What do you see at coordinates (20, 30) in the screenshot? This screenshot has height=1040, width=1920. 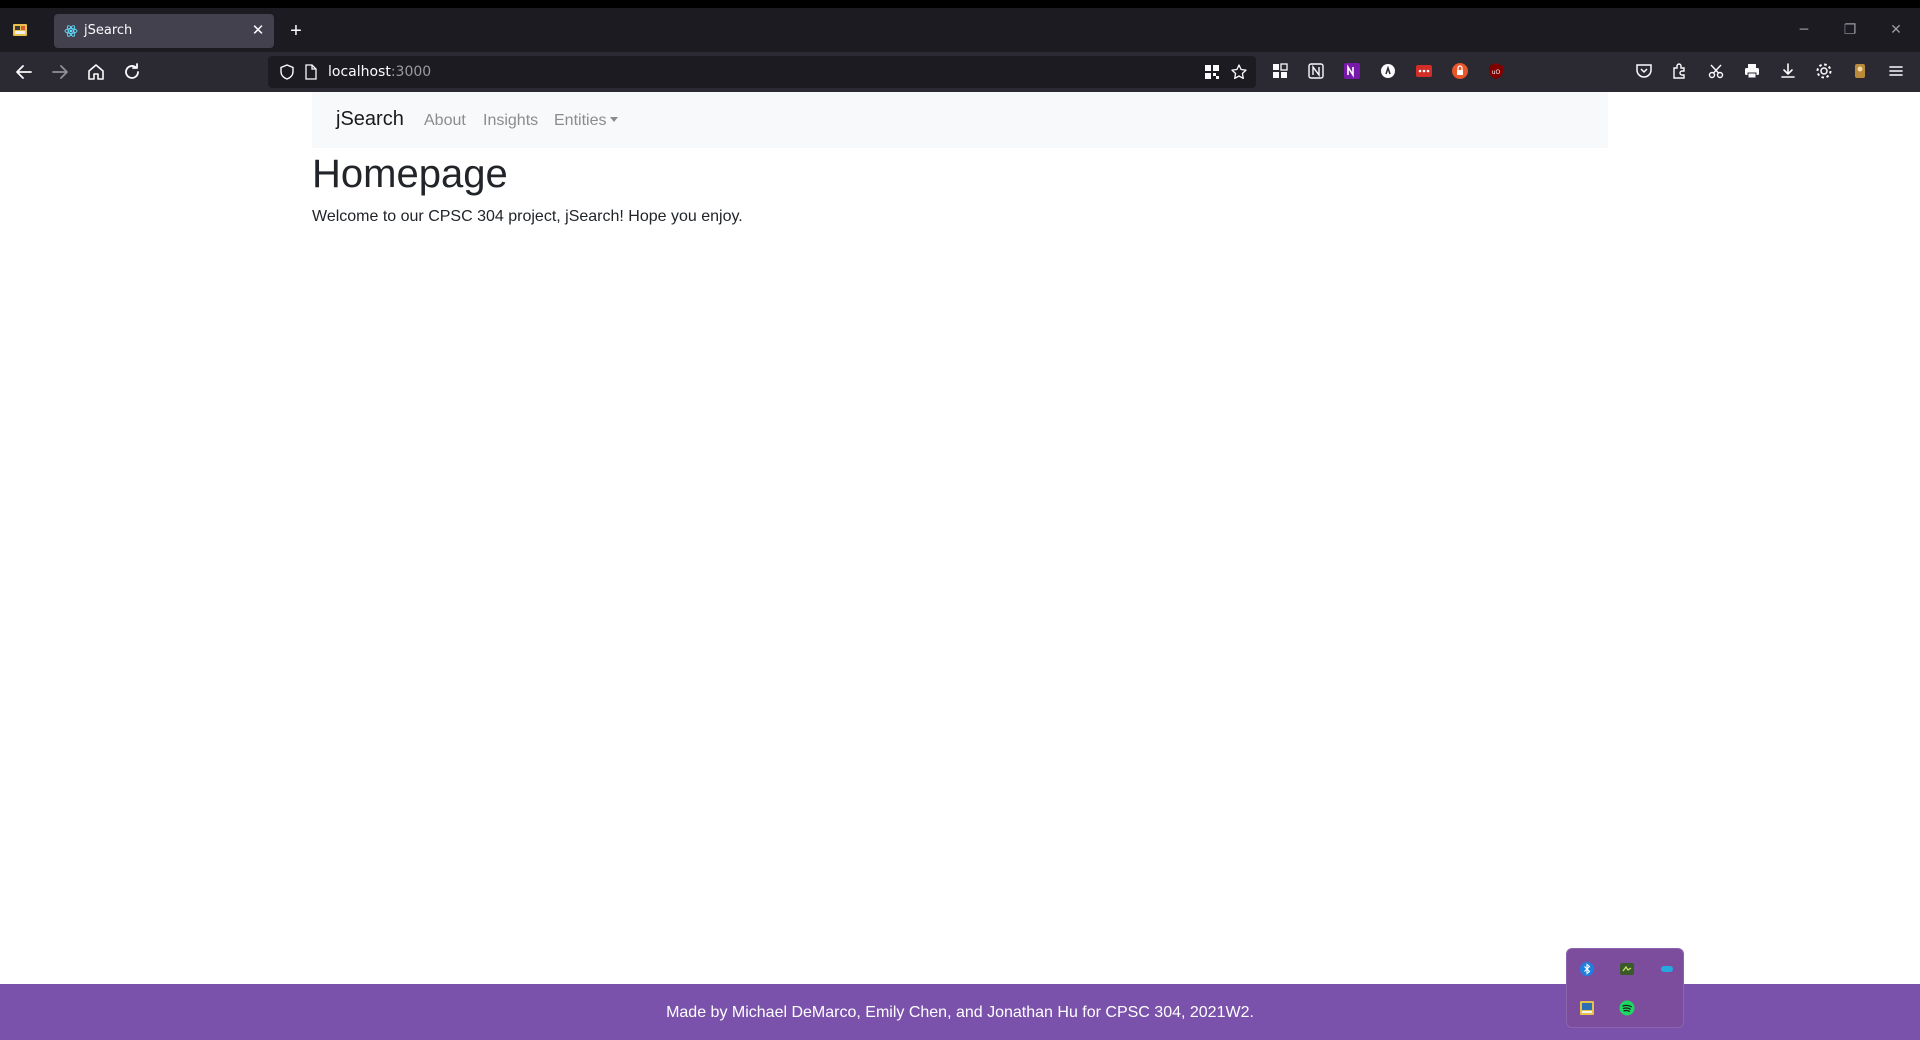 I see `firefox-view-icon` at bounding box center [20, 30].